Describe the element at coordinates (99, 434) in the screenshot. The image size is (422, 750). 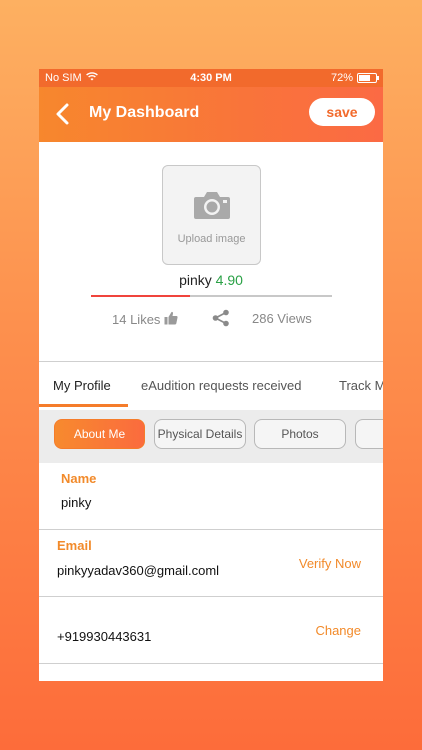
I see `chip-about-me: About Me` at that location.